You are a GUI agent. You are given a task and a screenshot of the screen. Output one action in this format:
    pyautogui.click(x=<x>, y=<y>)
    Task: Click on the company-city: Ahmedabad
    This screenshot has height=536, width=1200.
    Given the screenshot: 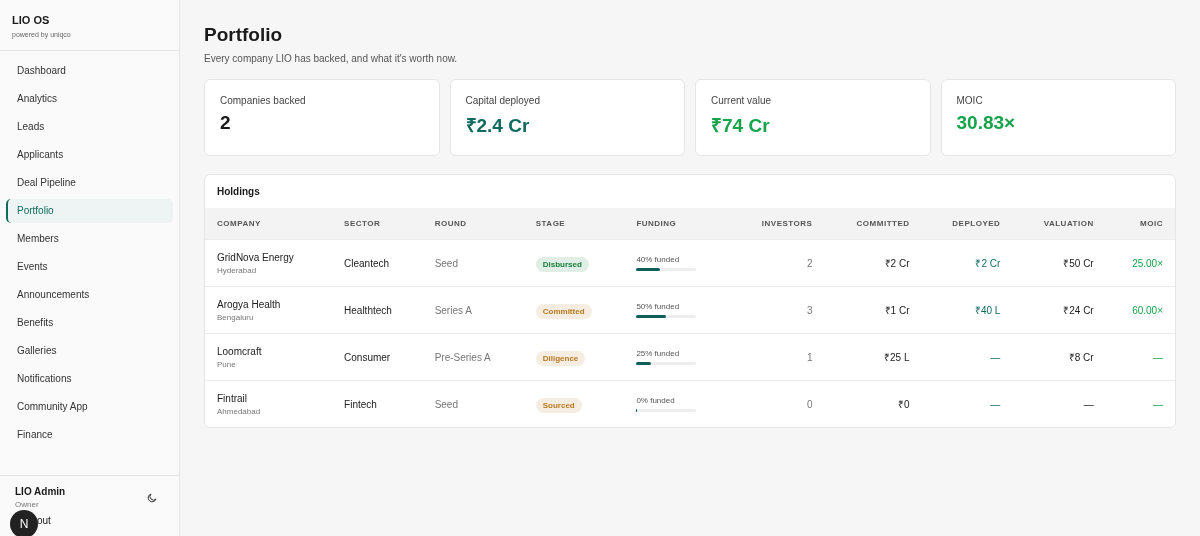 What is the action you would take?
    pyautogui.click(x=239, y=411)
    